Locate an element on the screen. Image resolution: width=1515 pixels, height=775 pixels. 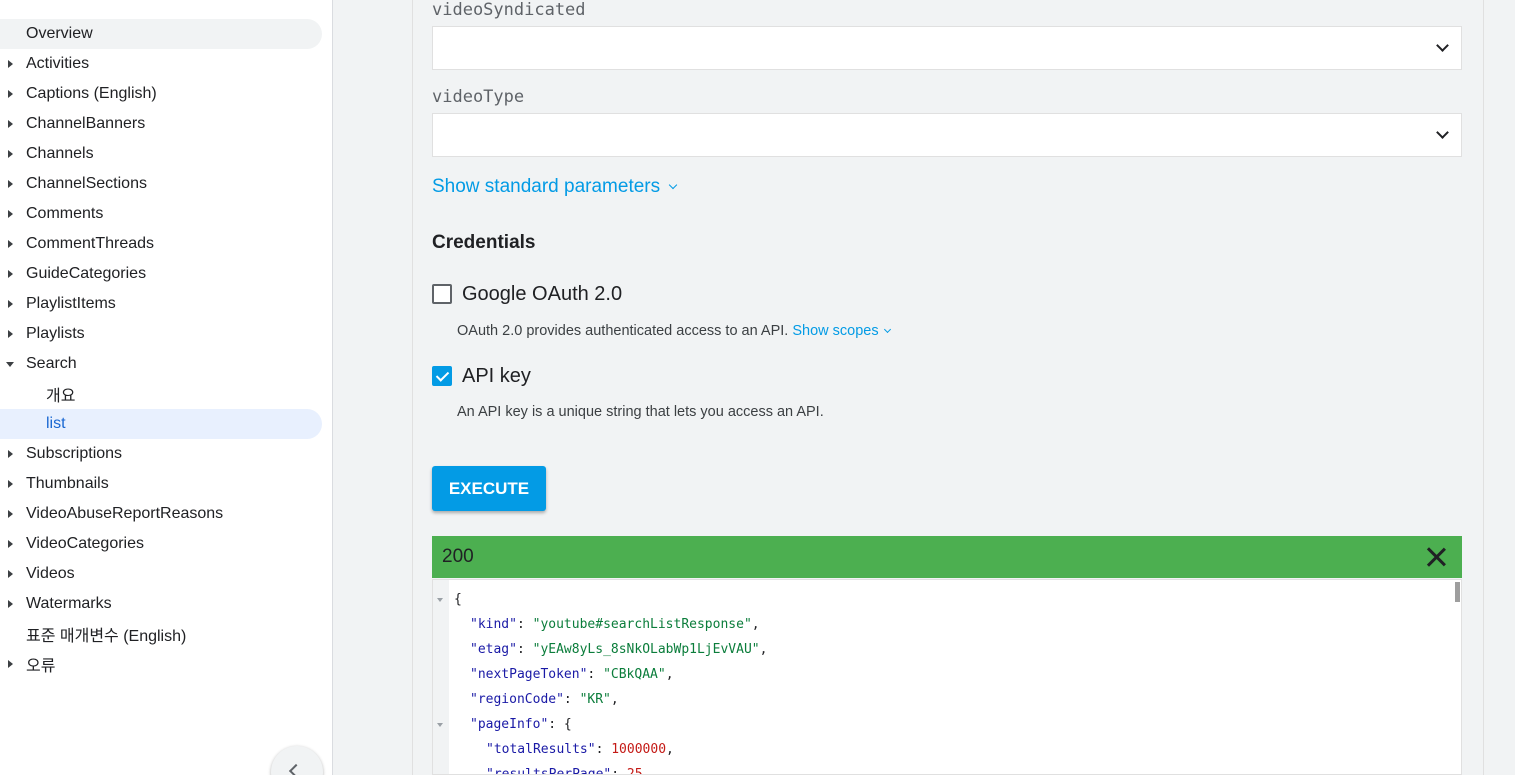
sidebar-item: Captions (English) is located at coordinates (161, 94).